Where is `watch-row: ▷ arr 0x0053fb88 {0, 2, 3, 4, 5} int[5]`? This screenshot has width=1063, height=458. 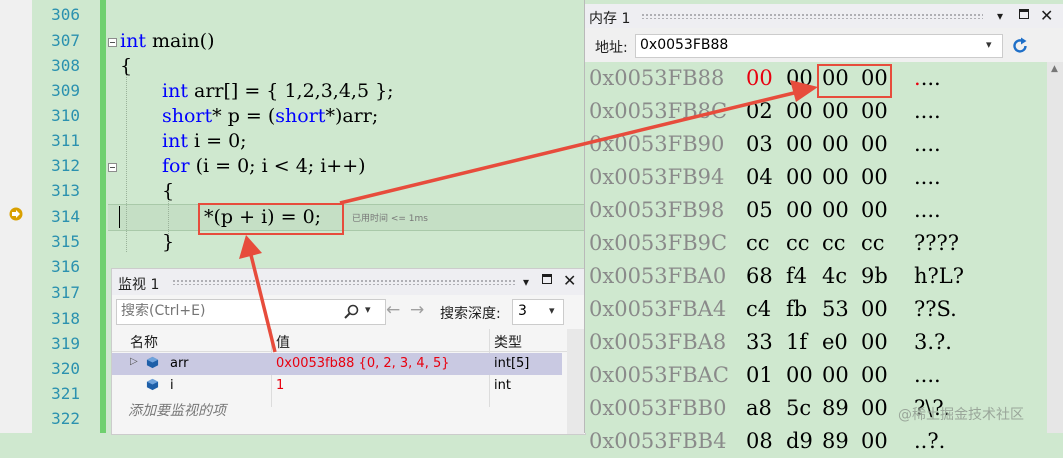 watch-row: ▷ arr 0x0053fb88 {0, 2, 3, 4, 5} int[5] is located at coordinates (337, 364).